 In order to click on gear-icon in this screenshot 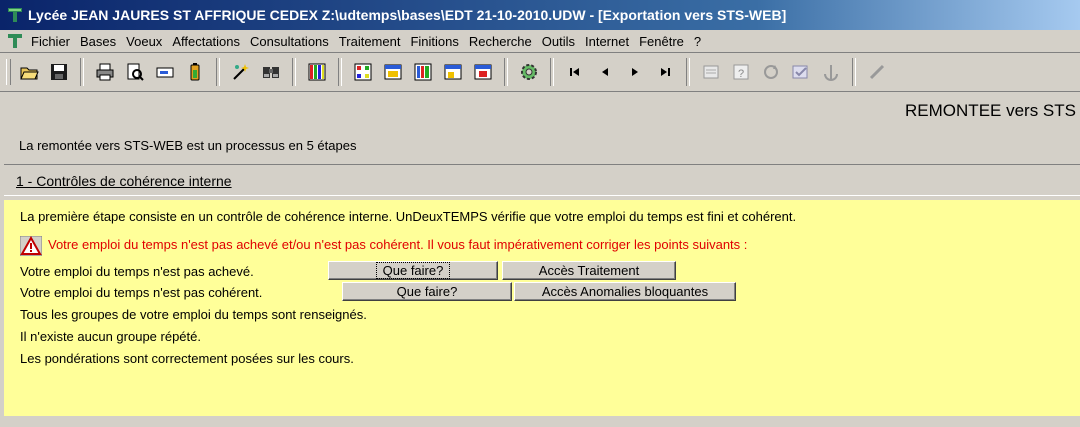, I will do `click(529, 72)`.